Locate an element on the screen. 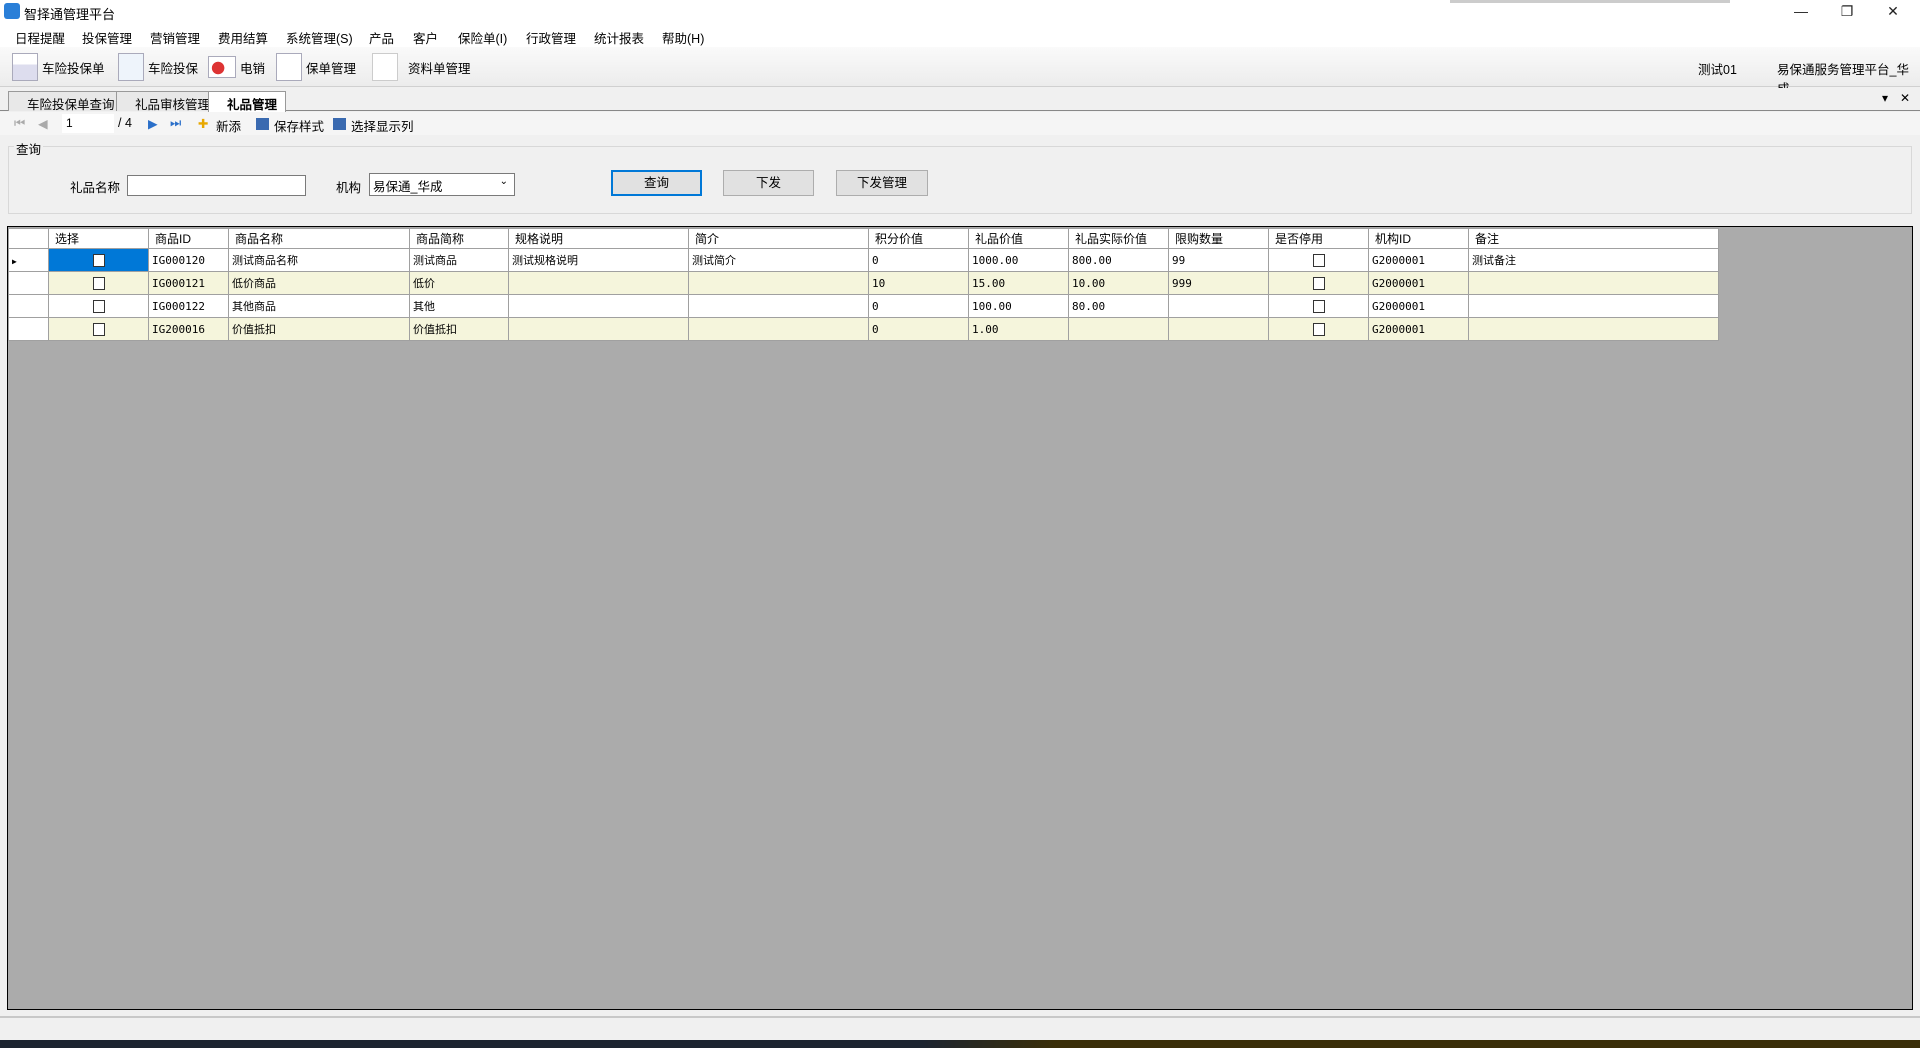 The height and width of the screenshot is (1048, 1920). cell-value: 1000.00 is located at coordinates (1018, 260).